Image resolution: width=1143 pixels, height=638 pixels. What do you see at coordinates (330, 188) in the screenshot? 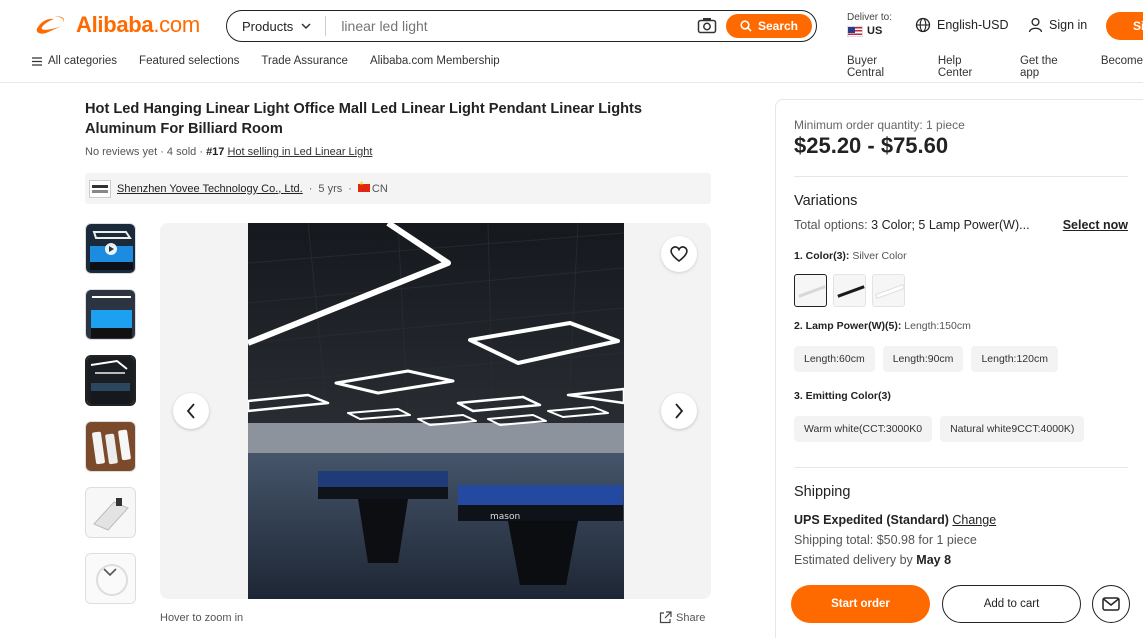
I see `supplier-years: 5 yrs` at bounding box center [330, 188].